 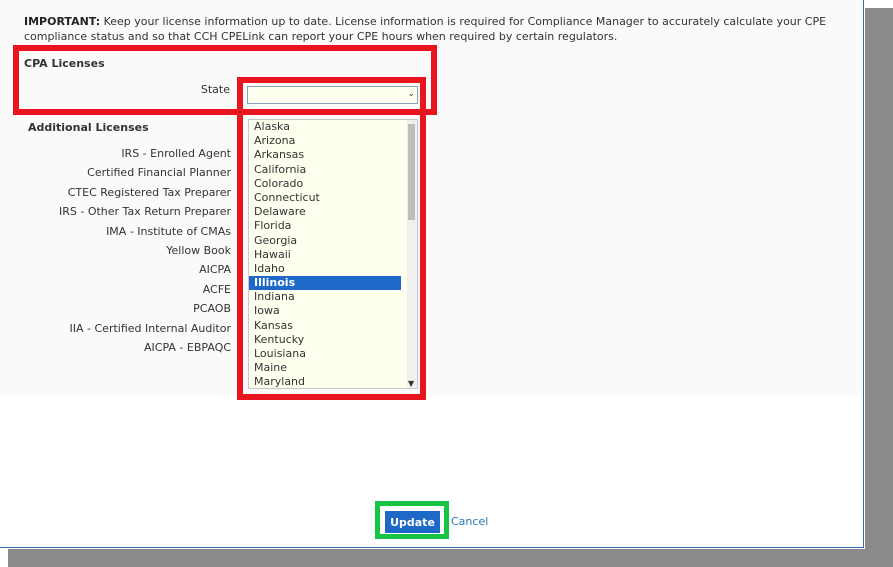 I want to click on license-item-label: IRS - Other Tax Return Preparer, so click(x=145, y=212).